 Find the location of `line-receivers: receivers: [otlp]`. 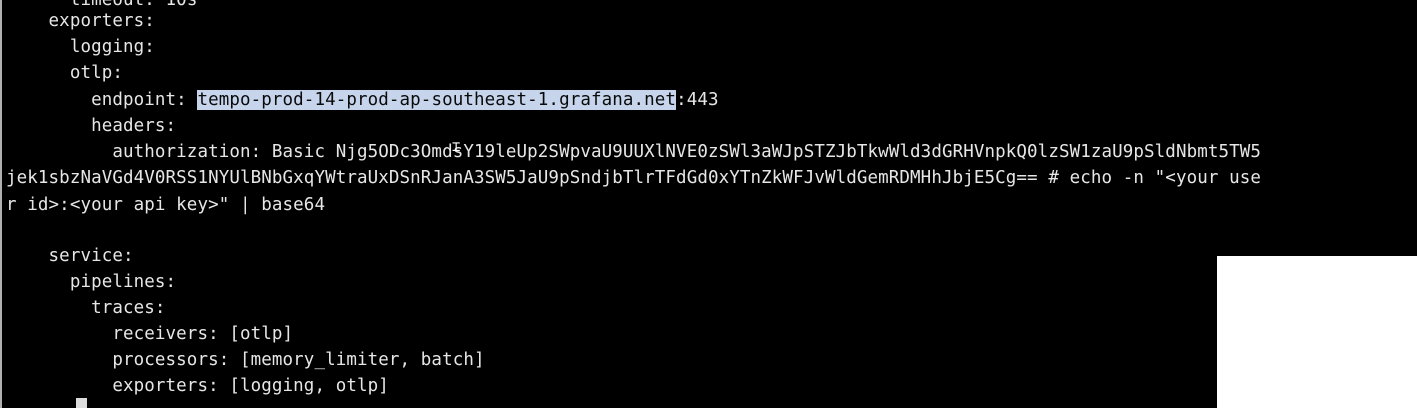

line-receivers: receivers: [otlp] is located at coordinates (203, 334).